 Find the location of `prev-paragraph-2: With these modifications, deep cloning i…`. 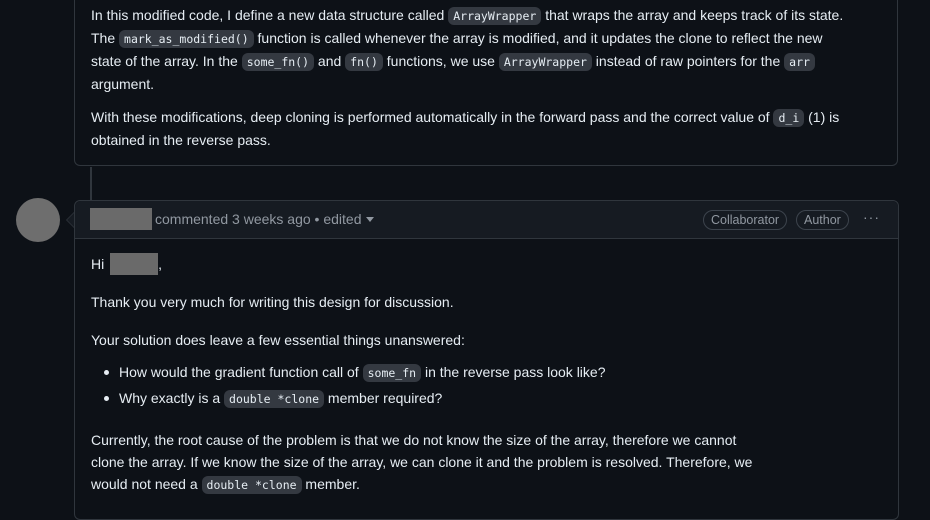

prev-paragraph-2: With these modifications, deep cloning i… is located at coordinates (465, 128).